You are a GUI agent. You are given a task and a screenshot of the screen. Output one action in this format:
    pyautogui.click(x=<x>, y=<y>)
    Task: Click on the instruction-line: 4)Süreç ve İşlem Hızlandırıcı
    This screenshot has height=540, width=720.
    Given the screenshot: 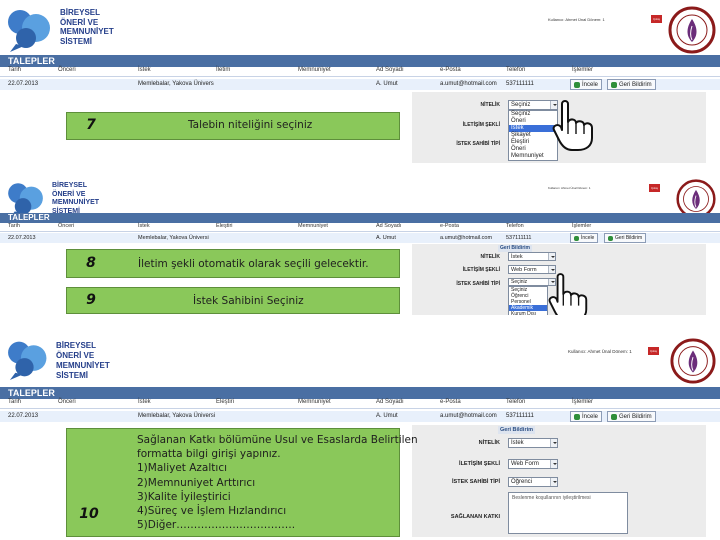 What is the action you would take?
    pyautogui.click(x=212, y=511)
    